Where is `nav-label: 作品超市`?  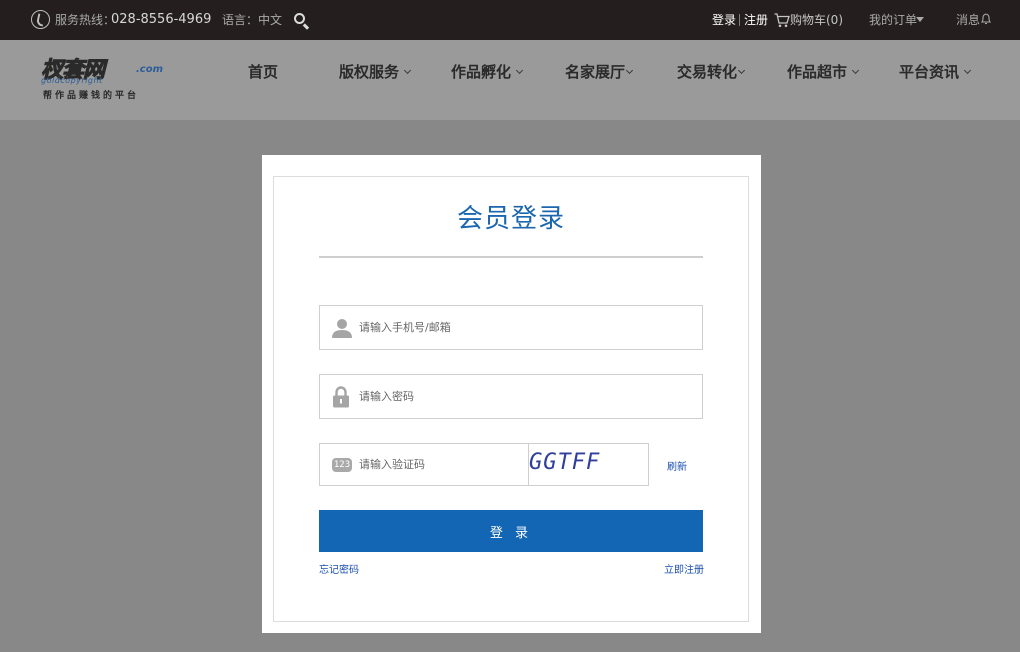 nav-label: 作品超市 is located at coordinates (817, 72).